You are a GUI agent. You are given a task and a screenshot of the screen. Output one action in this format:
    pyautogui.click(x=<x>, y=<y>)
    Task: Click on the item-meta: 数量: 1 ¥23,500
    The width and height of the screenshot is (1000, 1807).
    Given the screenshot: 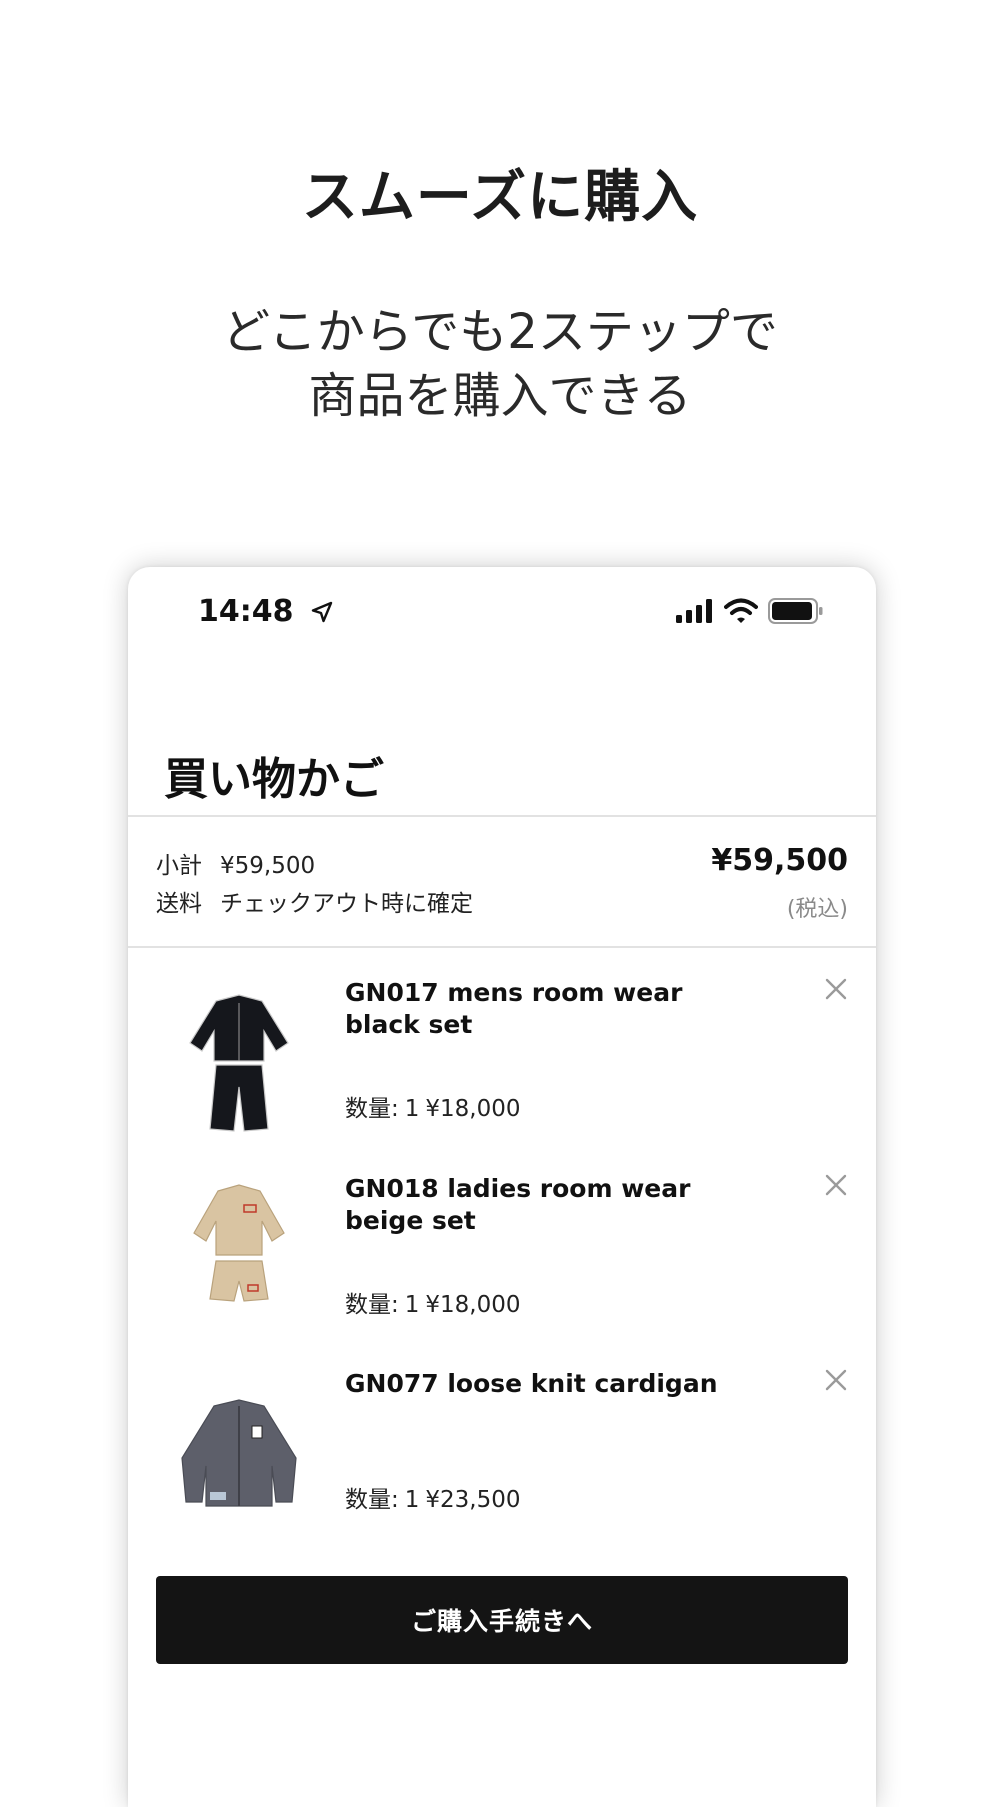 What is the action you would take?
    pyautogui.click(x=433, y=1497)
    